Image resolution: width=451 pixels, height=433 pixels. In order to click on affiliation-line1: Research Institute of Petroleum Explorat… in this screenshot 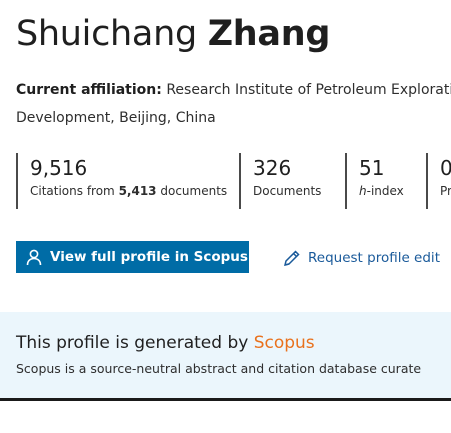, I will do `click(308, 90)`.